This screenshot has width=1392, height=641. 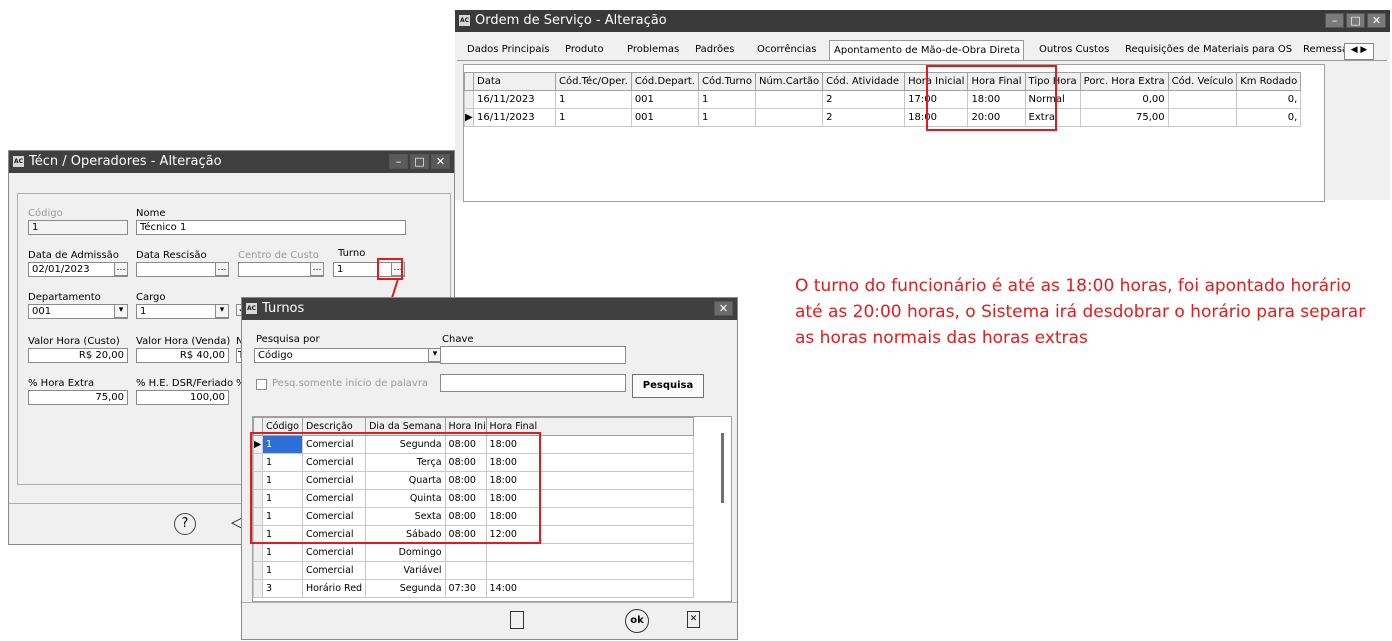 I want to click on cell-dia-semana: Variável, so click(x=405, y=570).